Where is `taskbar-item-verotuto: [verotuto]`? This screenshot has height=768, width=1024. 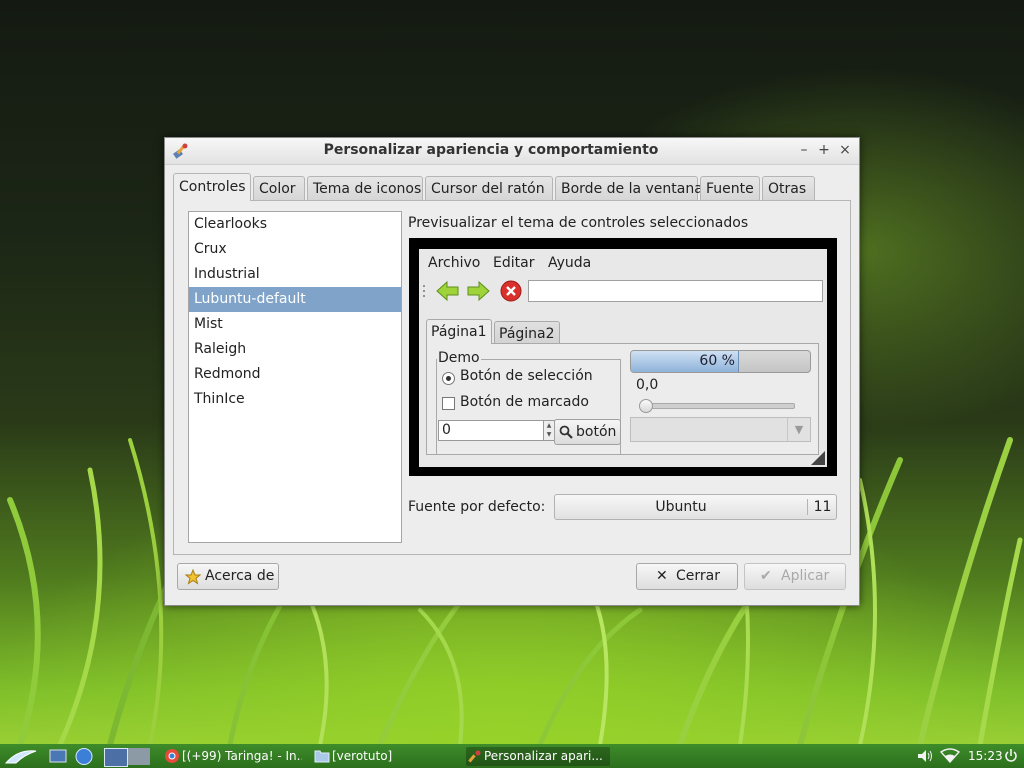
taskbar-item-verotuto: [verotuto] is located at coordinates (372, 756).